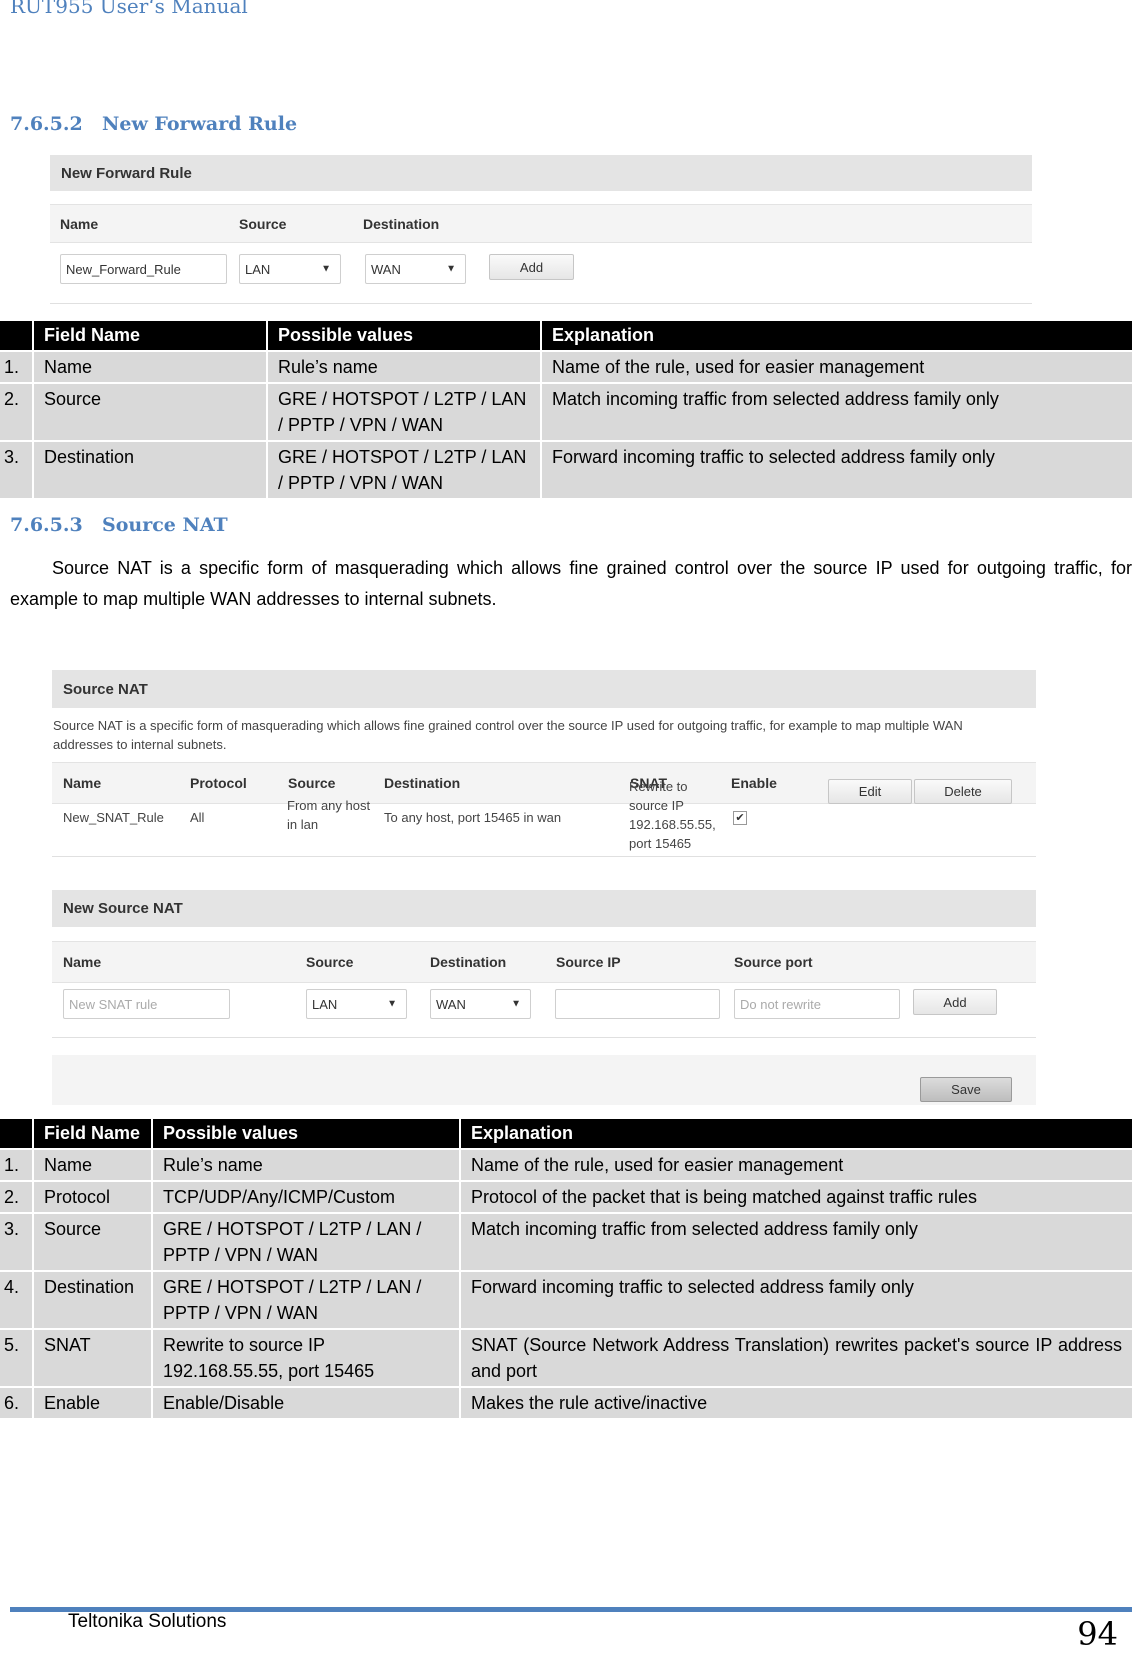 The width and height of the screenshot is (1132, 1653). What do you see at coordinates (588, 962) in the screenshot?
I see `column-source-ip: Source IP` at bounding box center [588, 962].